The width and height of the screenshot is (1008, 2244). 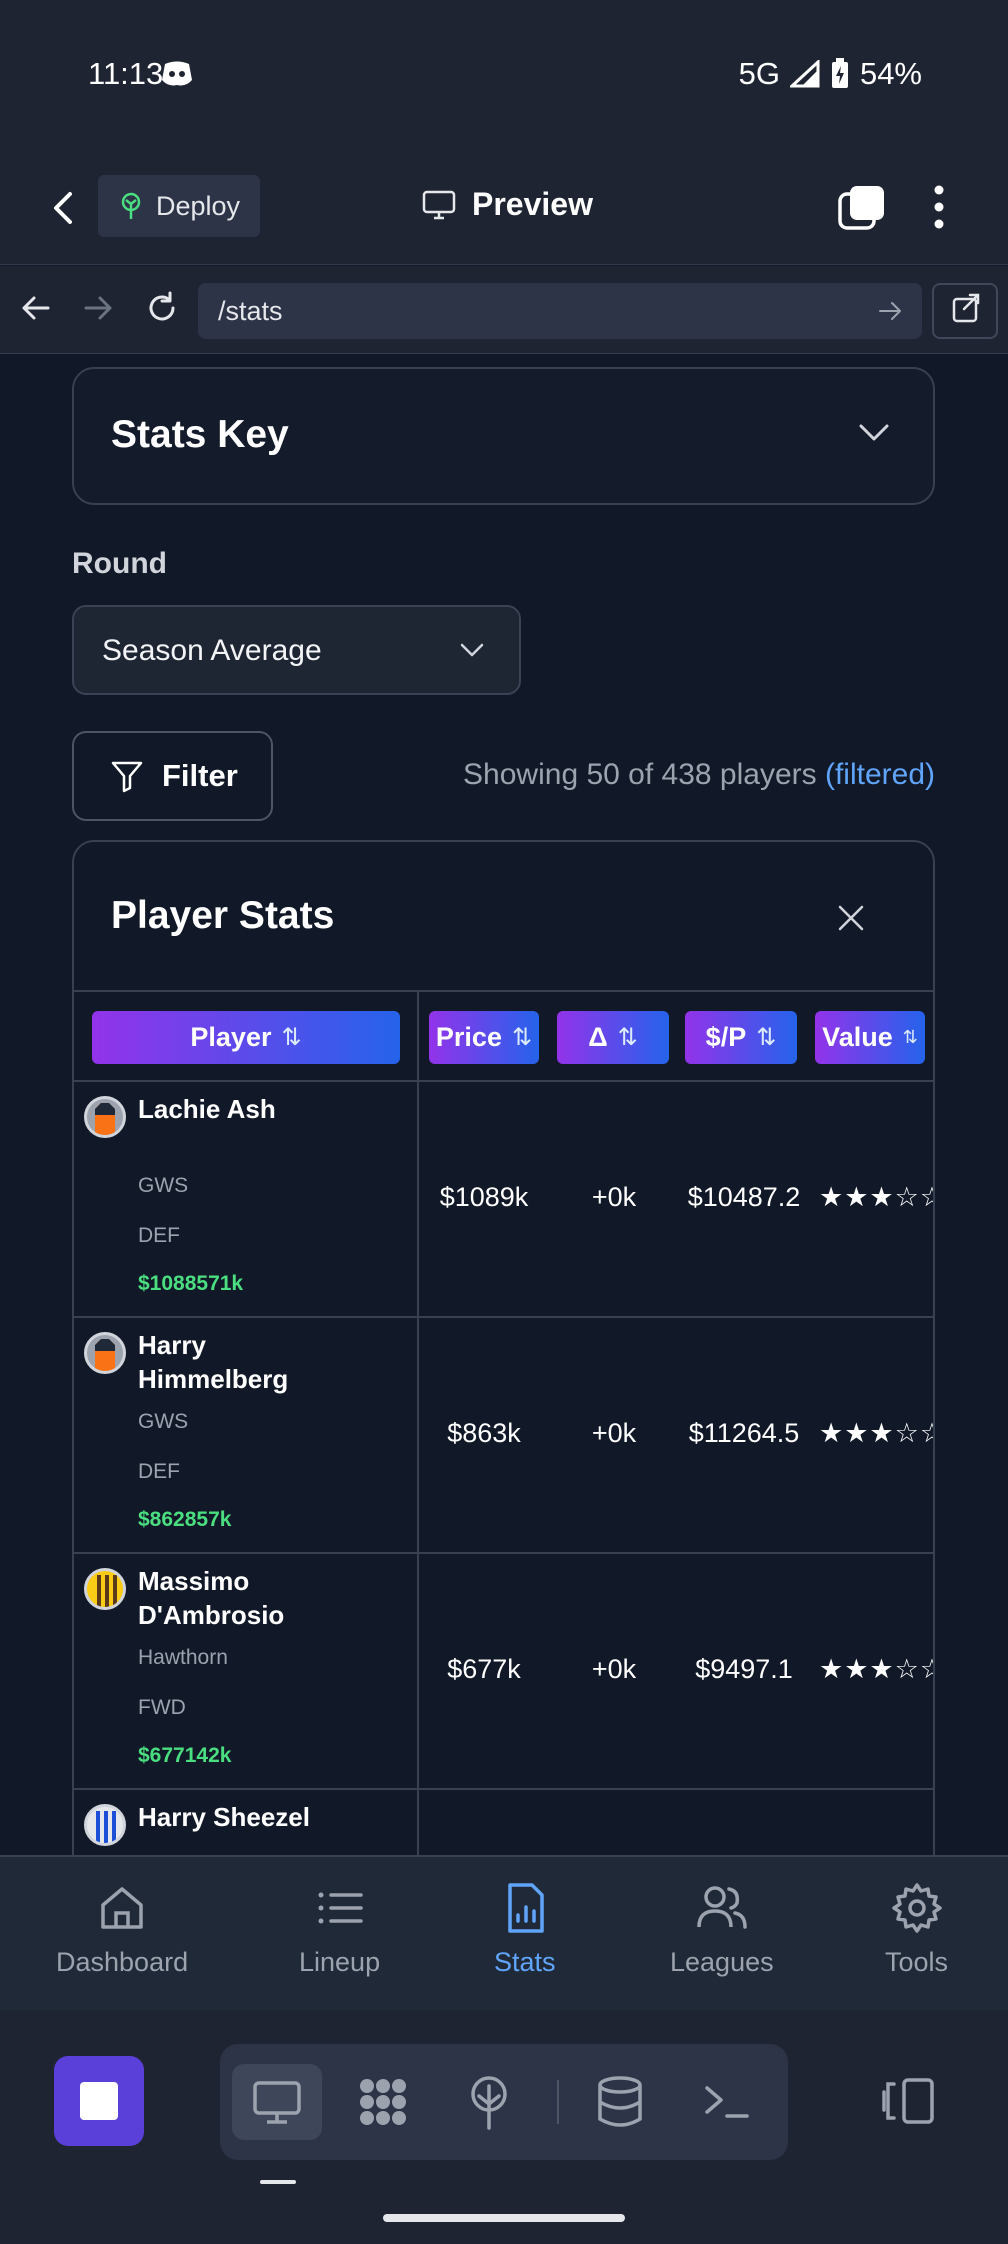 What do you see at coordinates (64, 208) in the screenshot?
I see `back-arrow-icon` at bounding box center [64, 208].